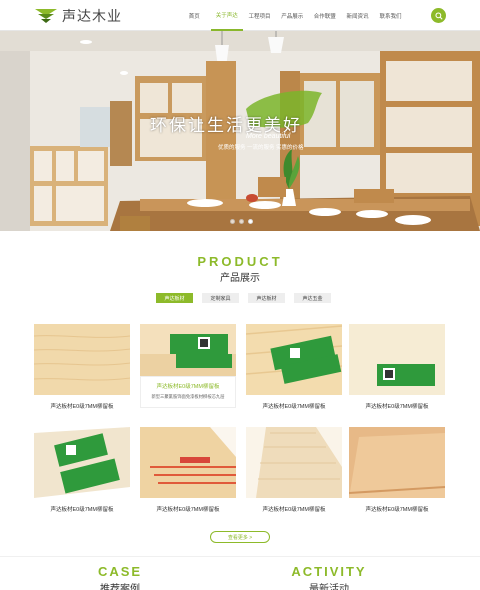 This screenshot has width=480, height=590. What do you see at coordinates (240, 537) in the screenshot?
I see `view-more-button: 查看更多 >` at bounding box center [240, 537].